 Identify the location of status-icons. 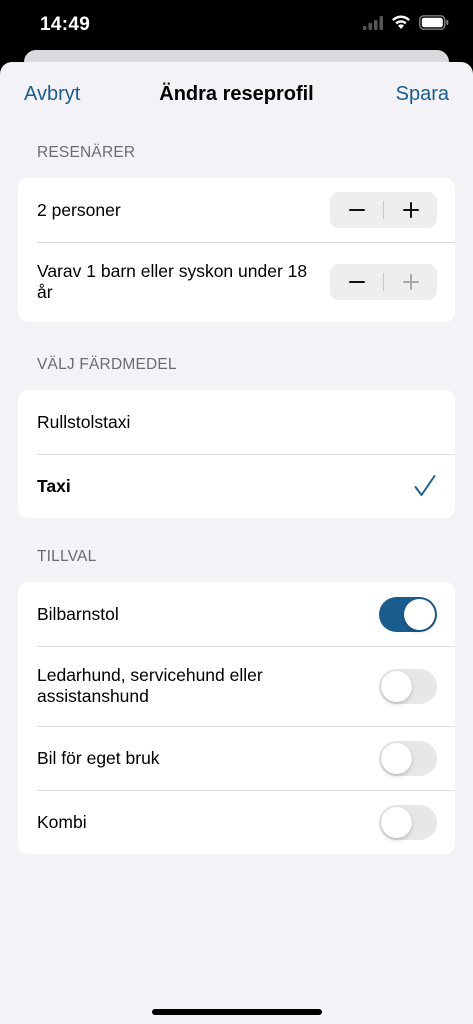
(406, 25).